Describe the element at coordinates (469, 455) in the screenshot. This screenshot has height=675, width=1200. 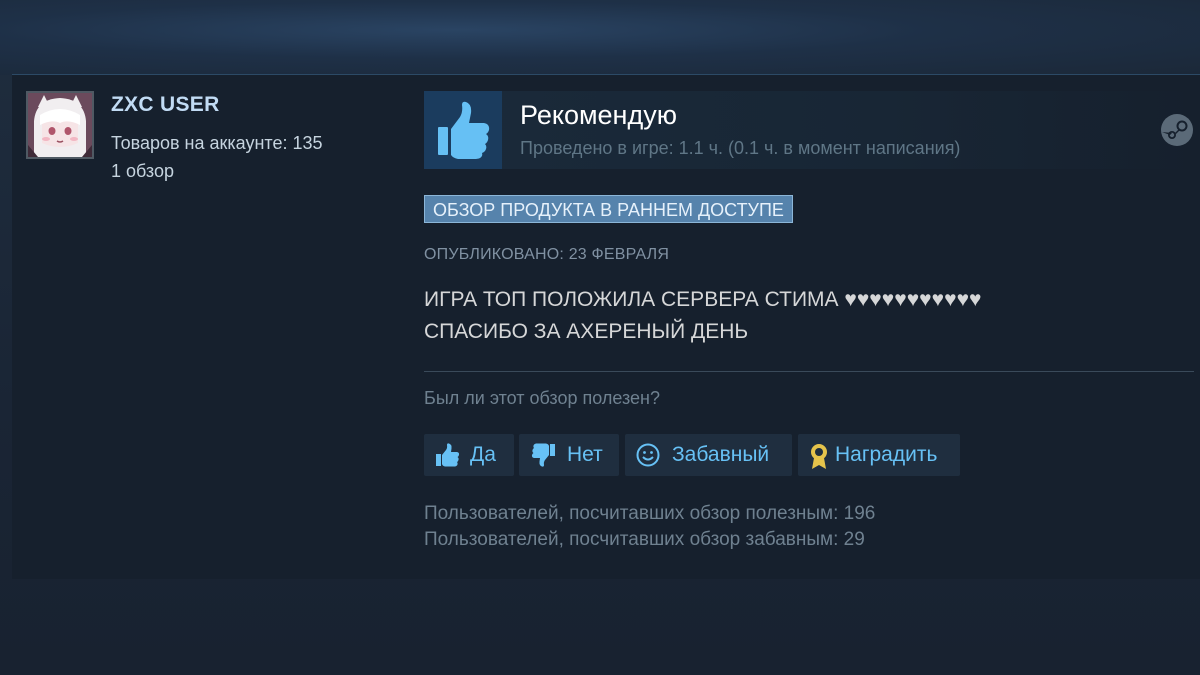
I see `vote-yes-button: Да` at that location.